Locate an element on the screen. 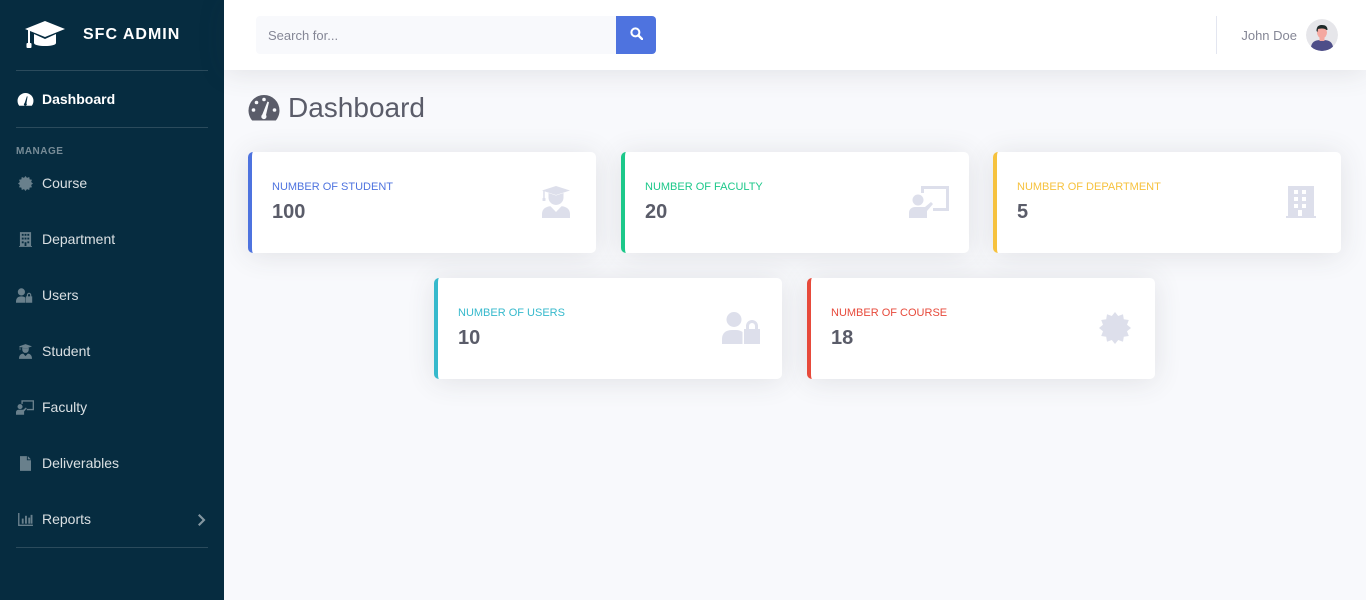 The width and height of the screenshot is (1366, 600). stat-card-student: Number of Student 100 is located at coordinates (422, 202).